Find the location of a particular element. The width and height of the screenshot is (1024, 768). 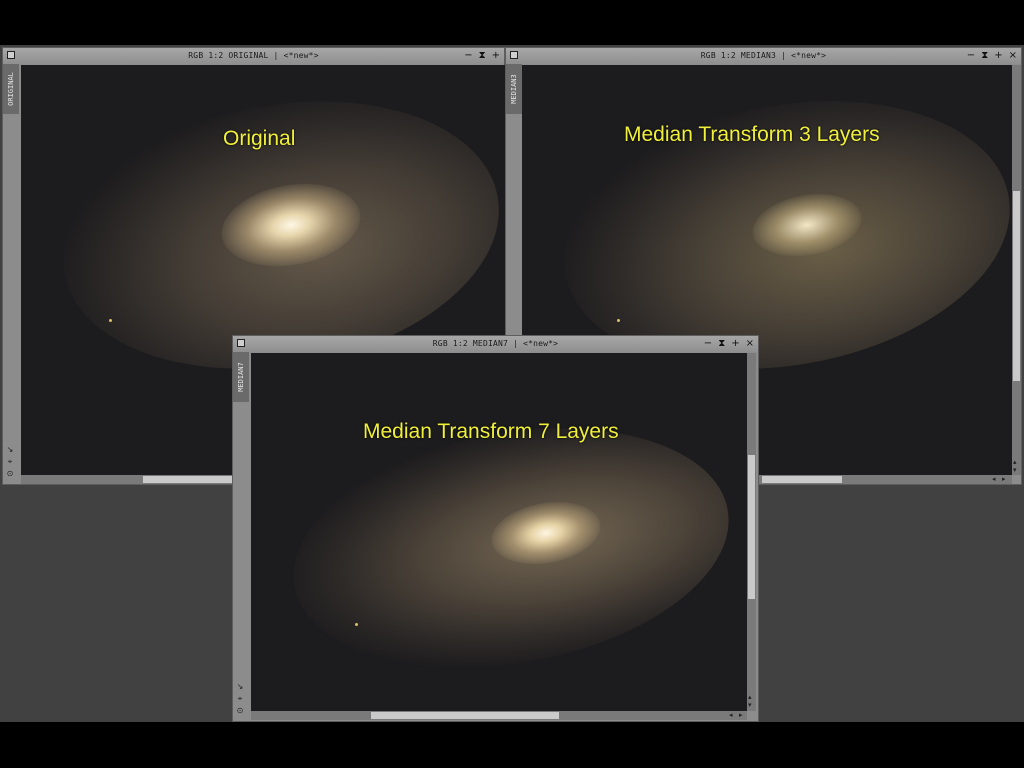

horizontal-scrollbar: ◂ ▸ is located at coordinates (499, 715).